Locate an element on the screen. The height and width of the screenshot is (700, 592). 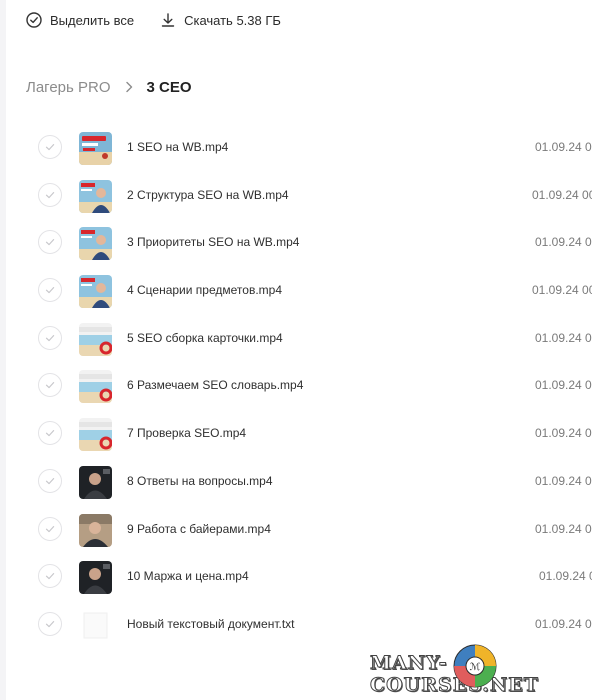
file-row: 3 Приоритеты SEO на WB.mp4 01.09.24 01 is located at coordinates (296, 244).